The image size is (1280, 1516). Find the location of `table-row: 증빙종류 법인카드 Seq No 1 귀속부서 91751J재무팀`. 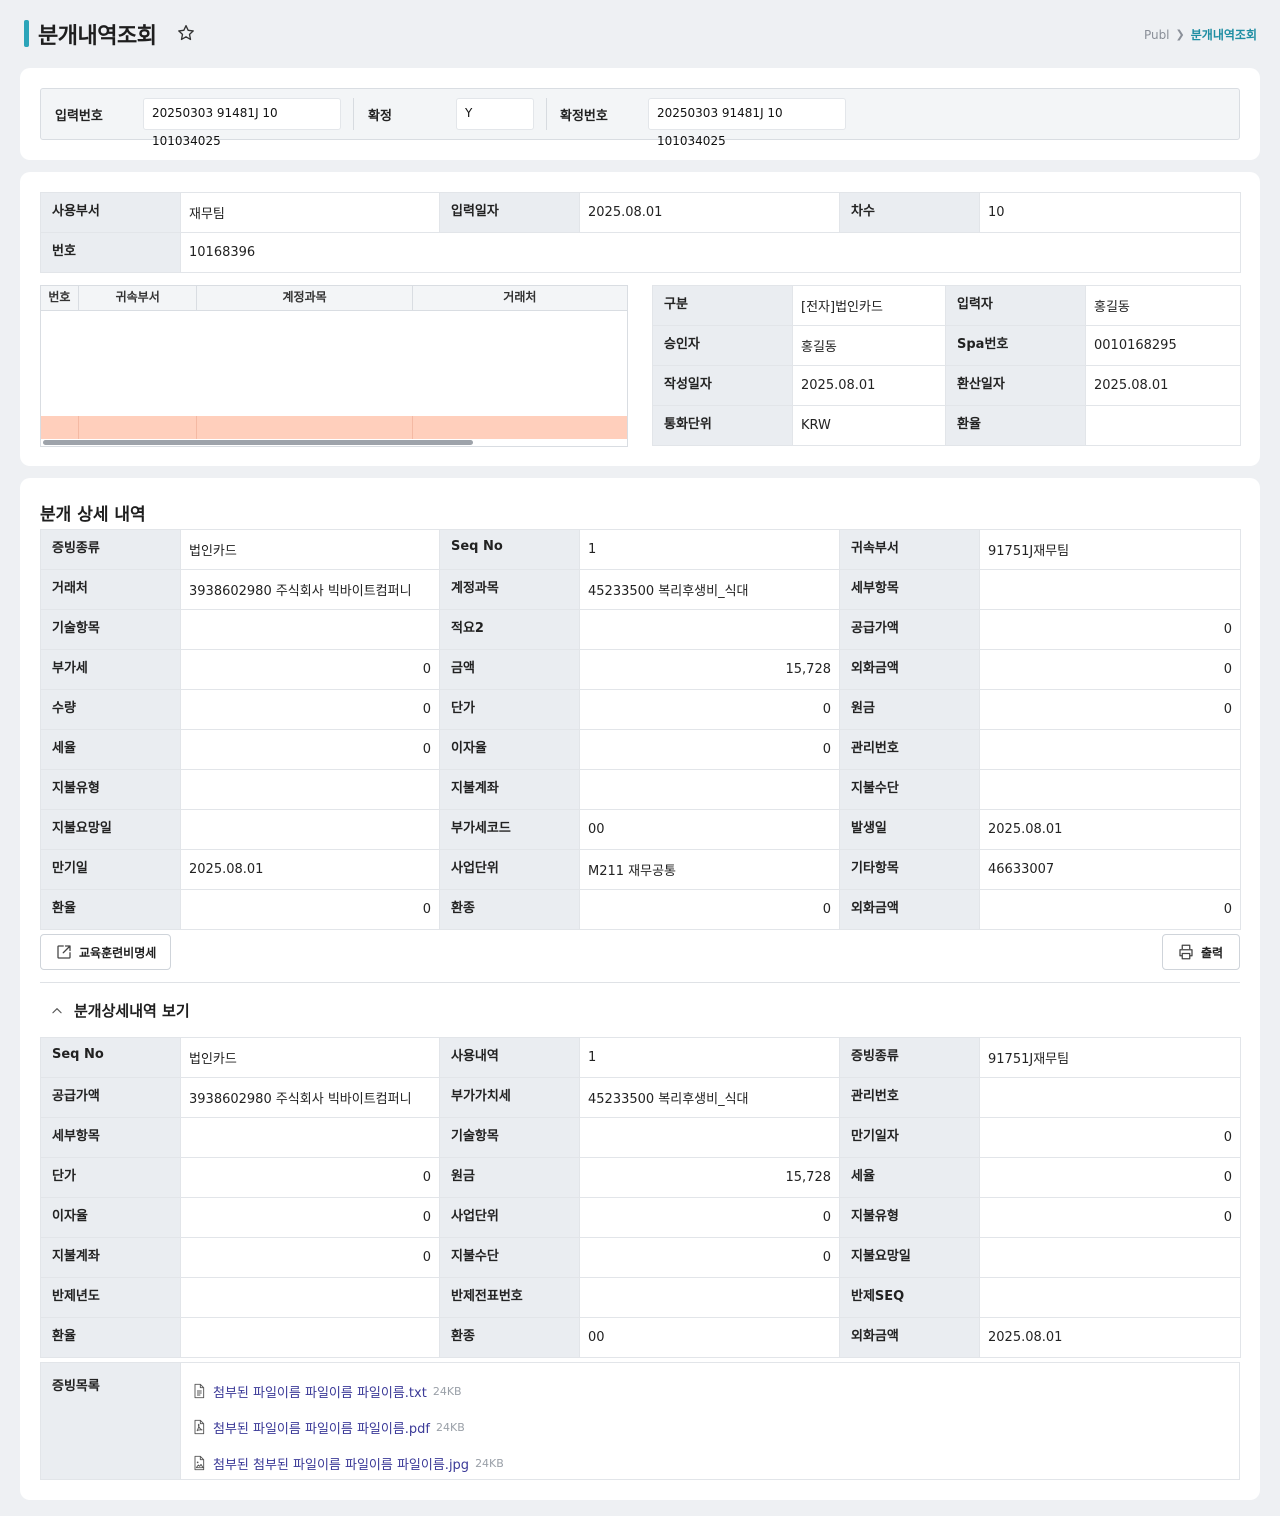

table-row: 증빙종류 법인카드 Seq No 1 귀속부서 91751J재무팀 is located at coordinates (640, 549).